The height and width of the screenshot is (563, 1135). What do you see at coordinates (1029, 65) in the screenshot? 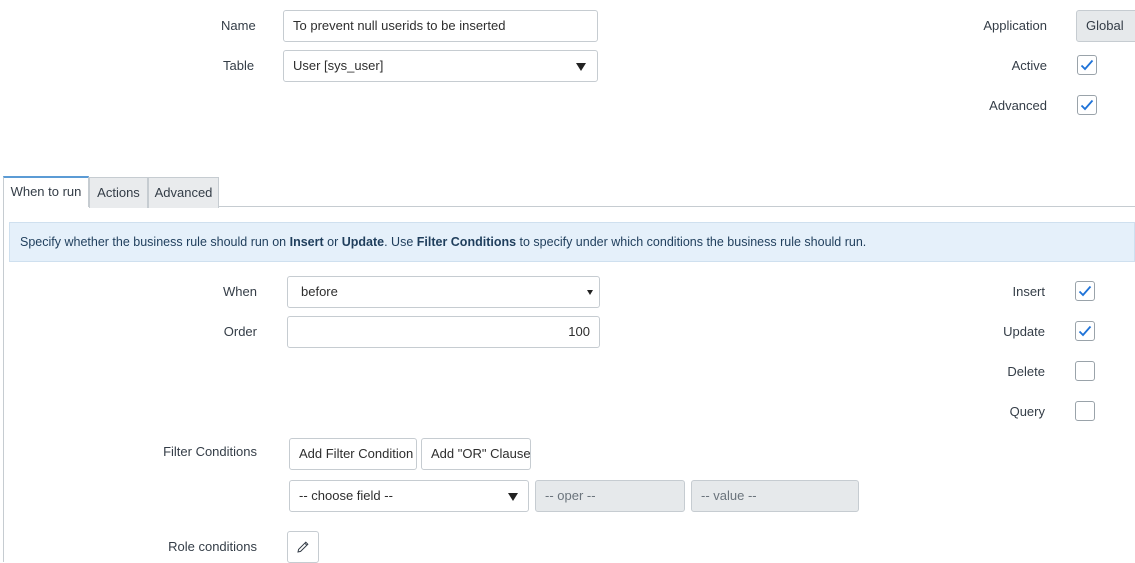
I see `active-label: Active` at bounding box center [1029, 65].